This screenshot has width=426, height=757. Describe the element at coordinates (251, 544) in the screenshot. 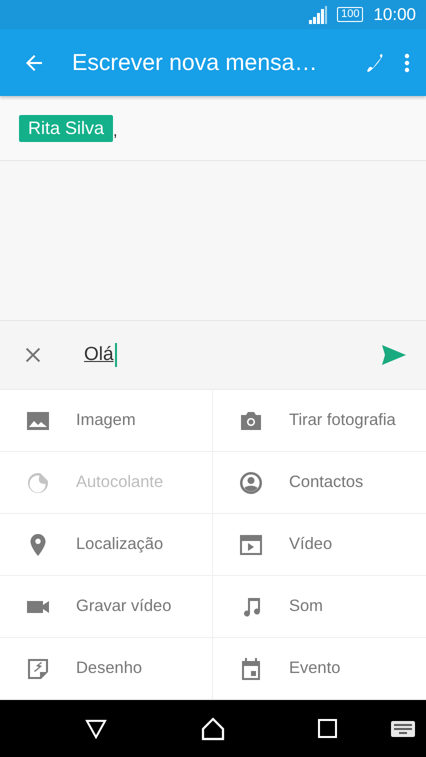

I see `film-clip-icon` at that location.